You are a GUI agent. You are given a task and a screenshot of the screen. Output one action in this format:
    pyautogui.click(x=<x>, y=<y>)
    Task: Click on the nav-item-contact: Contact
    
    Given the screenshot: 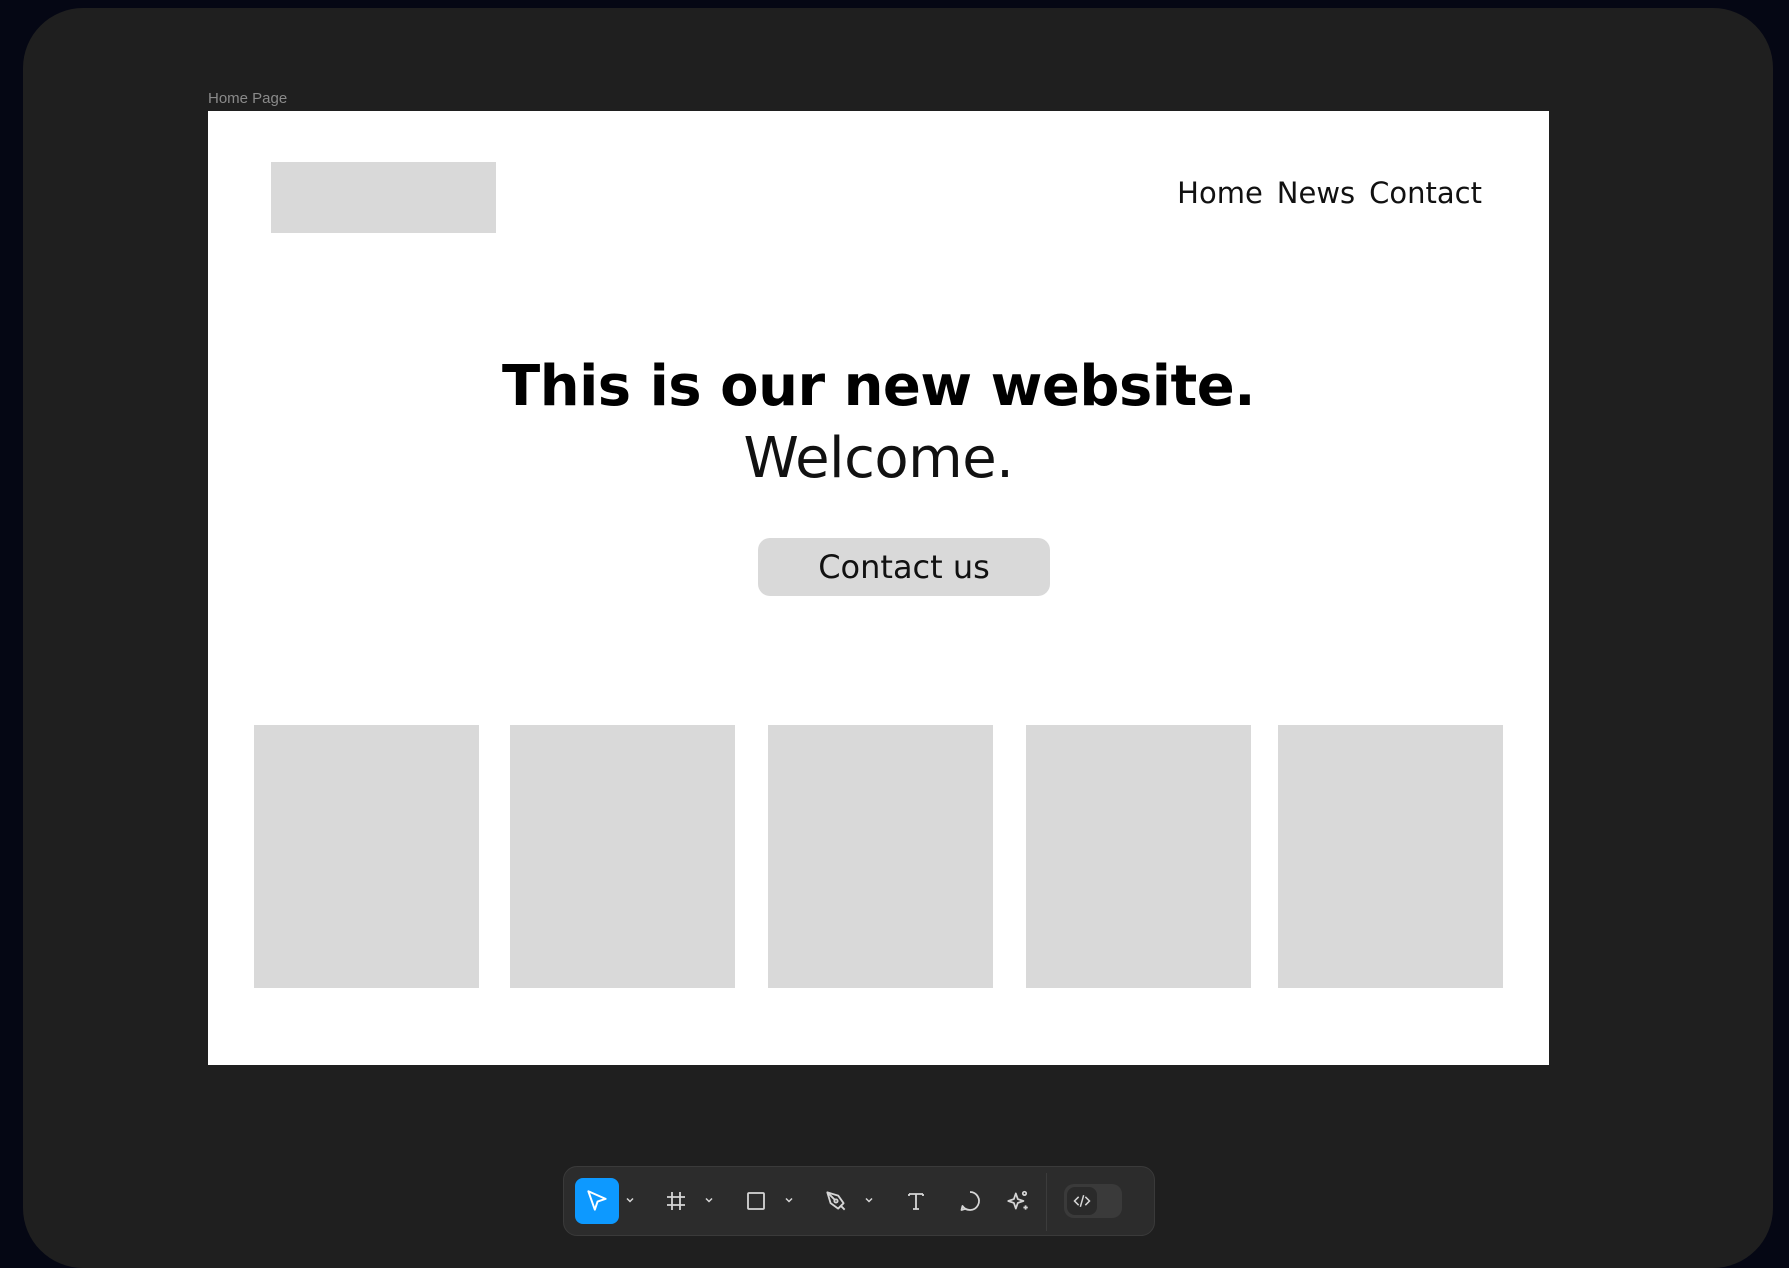 What is the action you would take?
    pyautogui.click(x=1425, y=193)
    